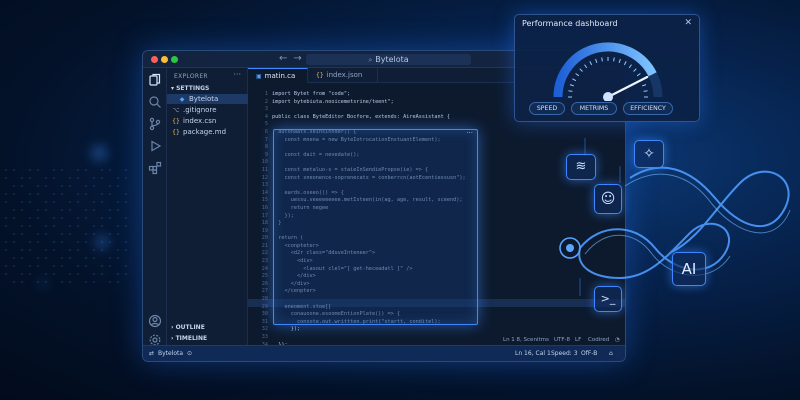 This screenshot has height=400, width=800. What do you see at coordinates (189, 353) in the screenshot?
I see `sync-icon: ⊙` at bounding box center [189, 353].